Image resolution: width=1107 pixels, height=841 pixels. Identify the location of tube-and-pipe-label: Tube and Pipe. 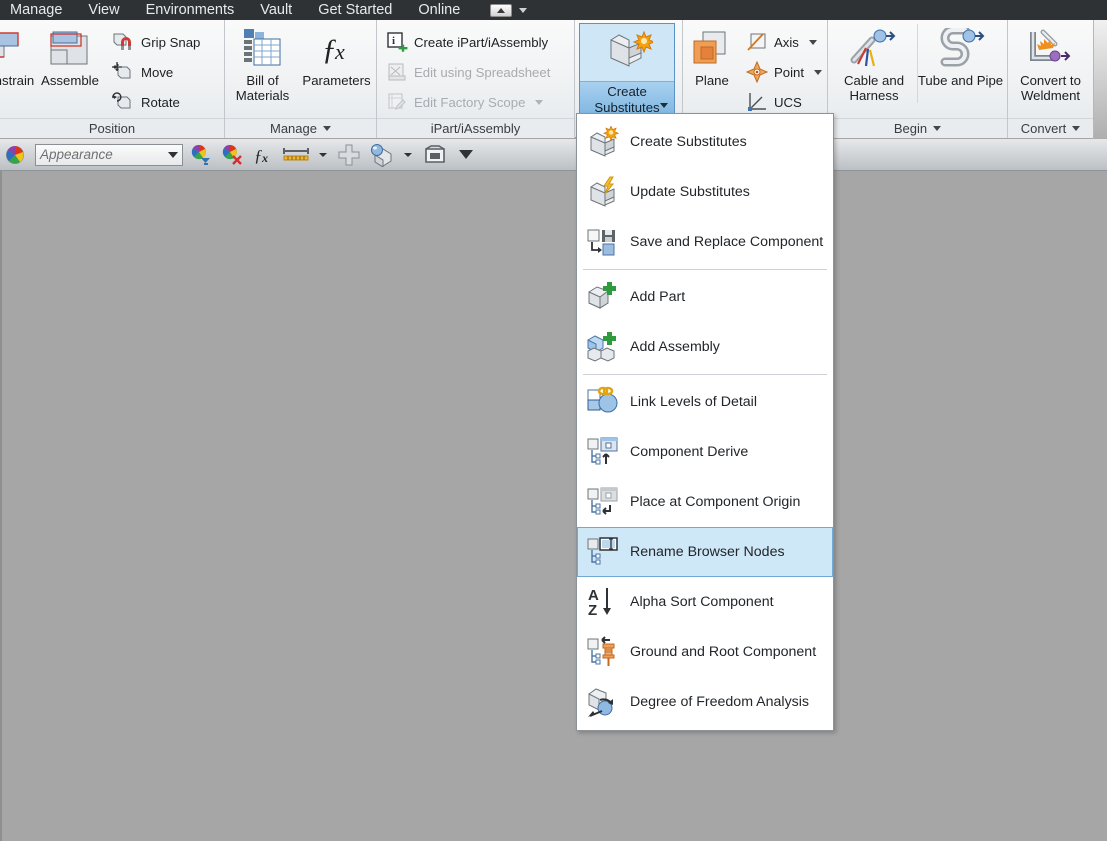
(960, 80).